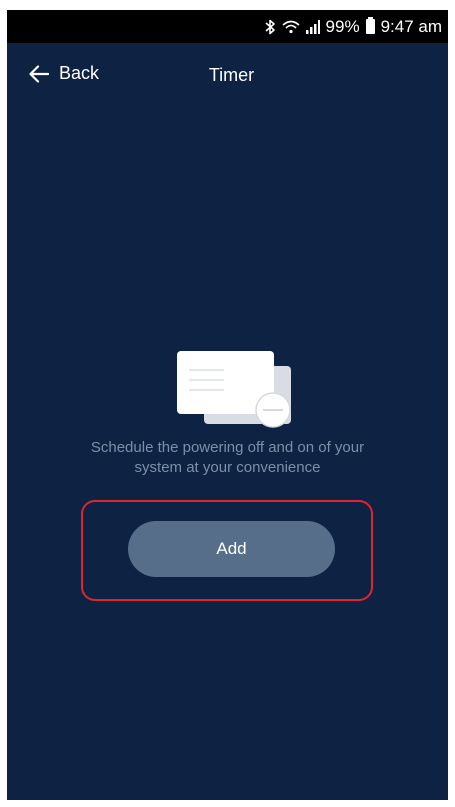  Describe the element at coordinates (231, 549) in the screenshot. I see `add-button: Add` at that location.